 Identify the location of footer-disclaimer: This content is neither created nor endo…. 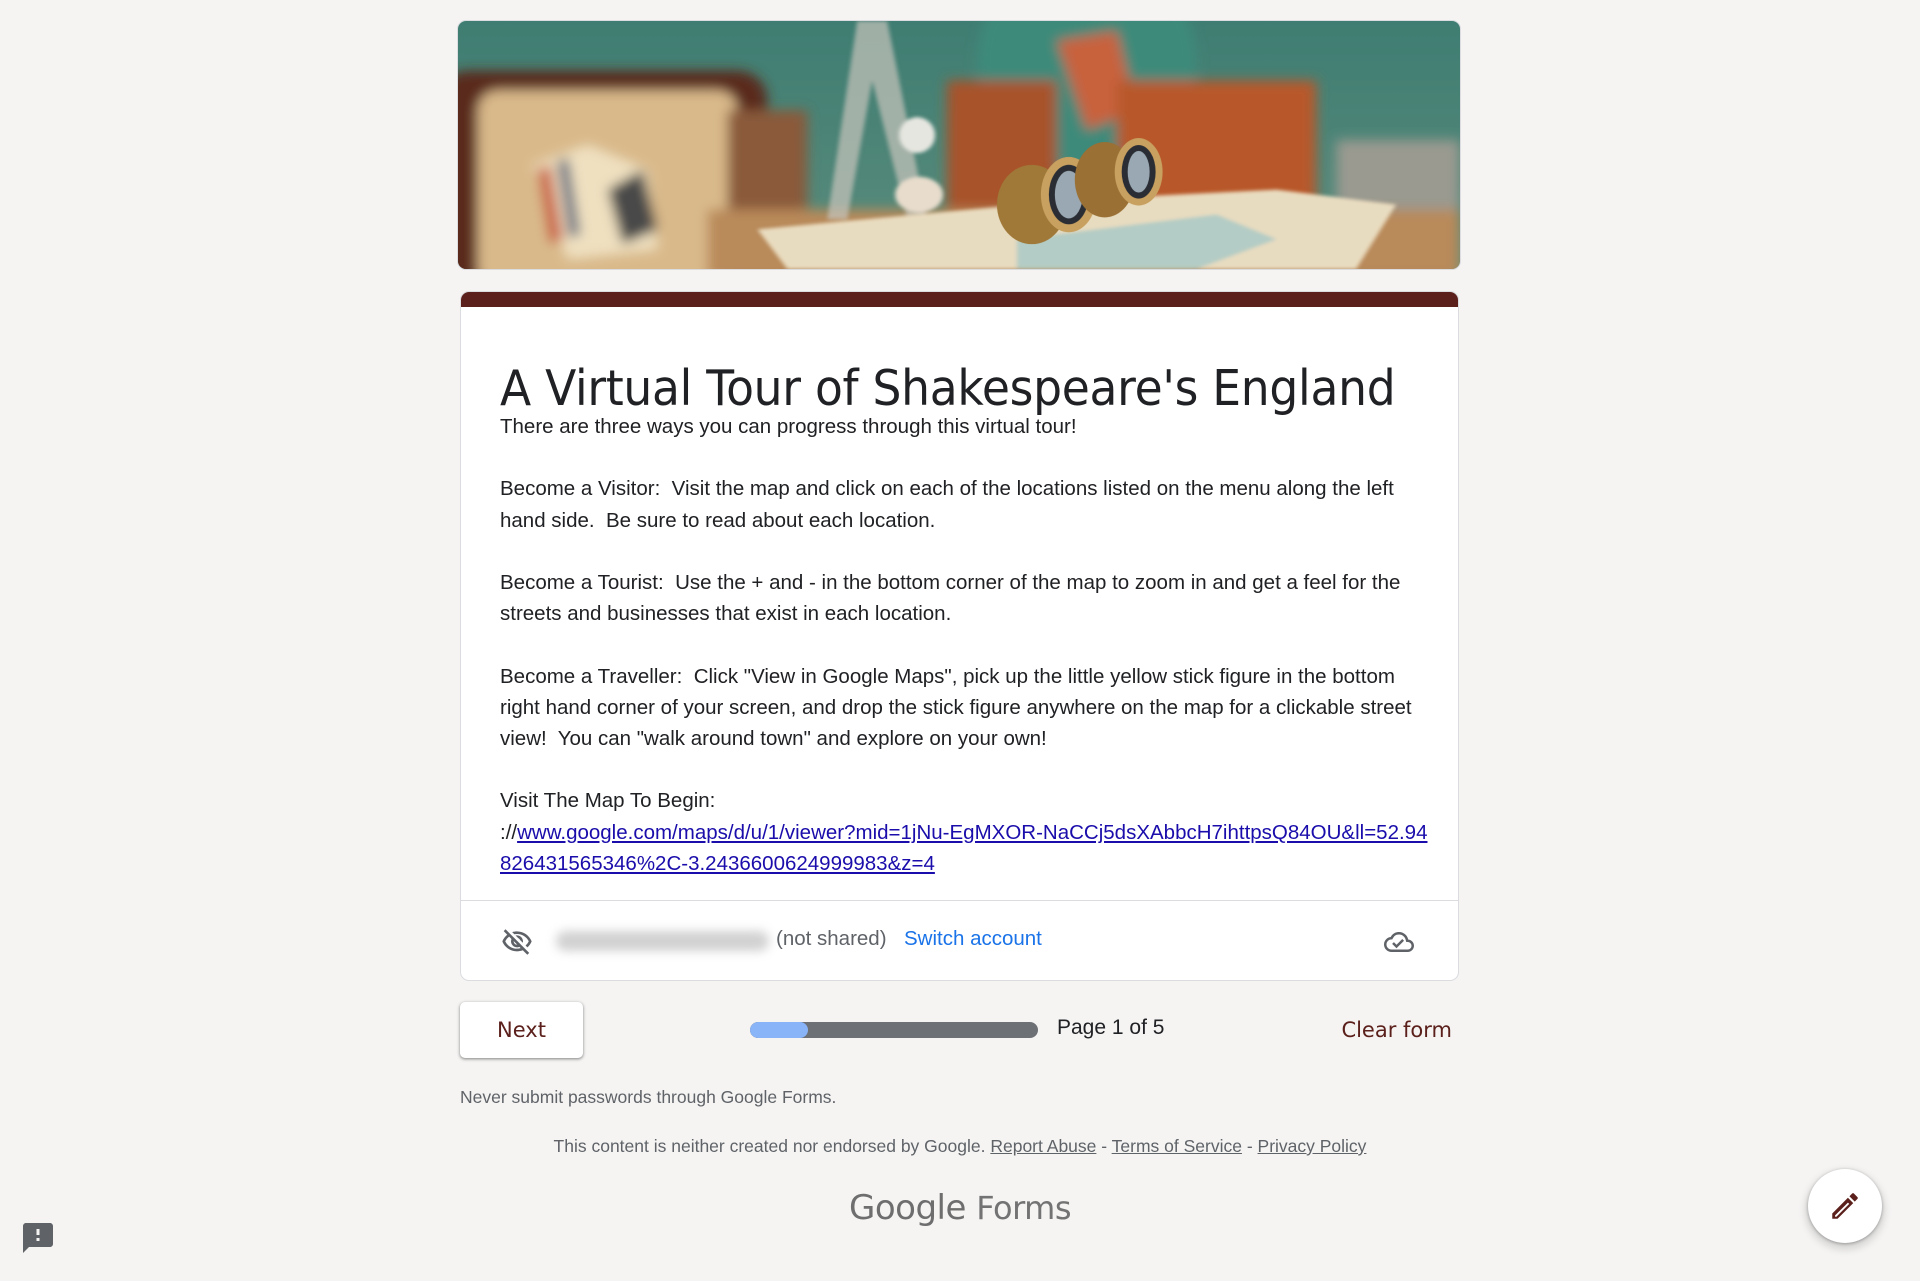
(960, 1146).